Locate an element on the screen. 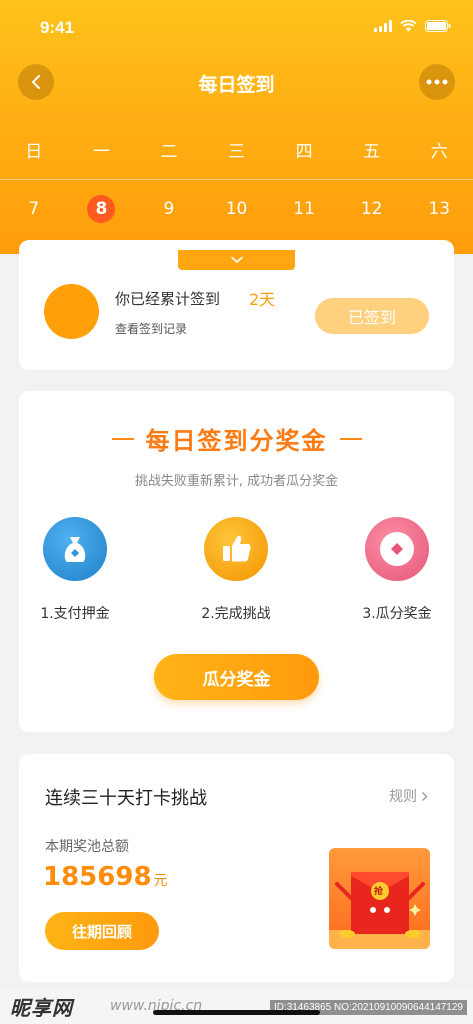 The image size is (473, 1024). watermark-logo: 昵享网 is located at coordinates (41, 1008).